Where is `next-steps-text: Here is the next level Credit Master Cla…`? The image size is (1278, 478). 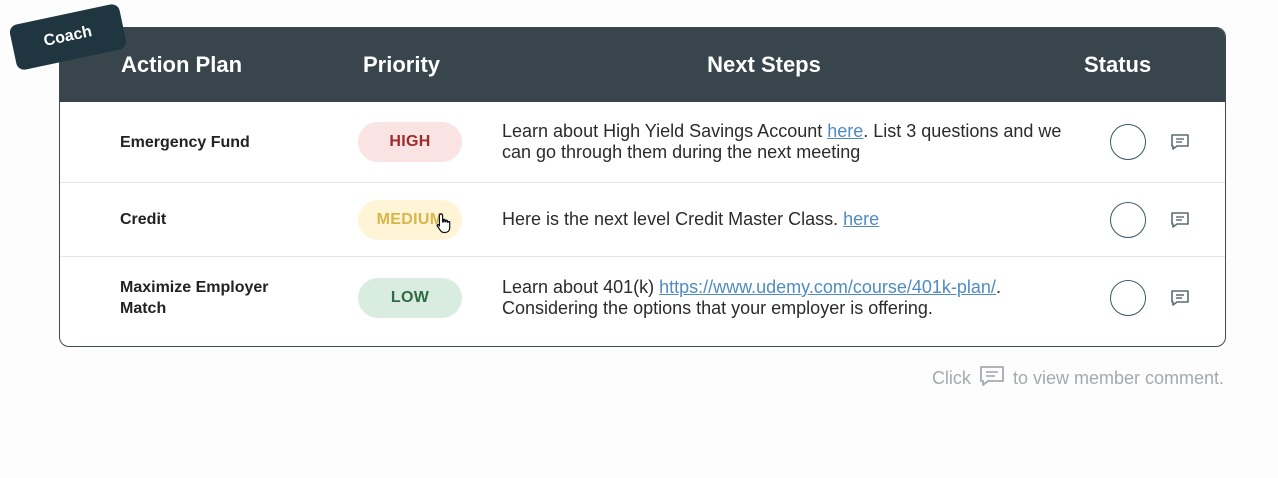
next-steps-text: Here is the next level Credit Master Cla… is located at coordinates (691, 219).